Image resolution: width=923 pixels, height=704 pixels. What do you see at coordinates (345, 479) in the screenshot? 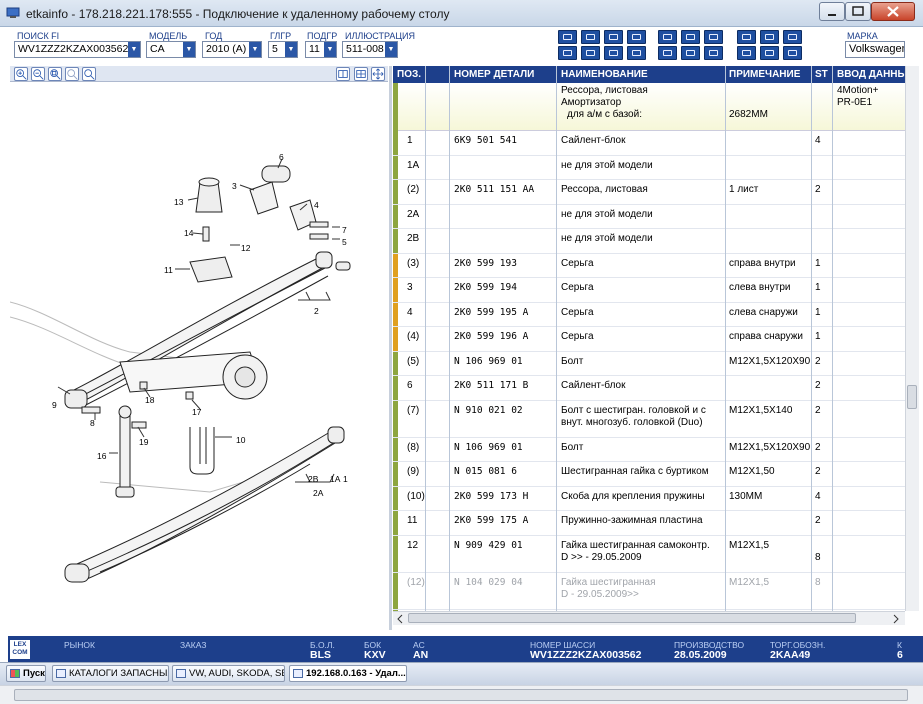
I see `callout-1: 1` at bounding box center [345, 479].